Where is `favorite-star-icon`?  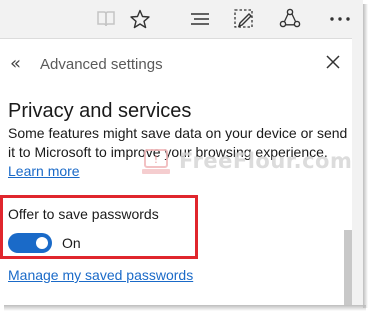
favorite-star-icon is located at coordinates (140, 19).